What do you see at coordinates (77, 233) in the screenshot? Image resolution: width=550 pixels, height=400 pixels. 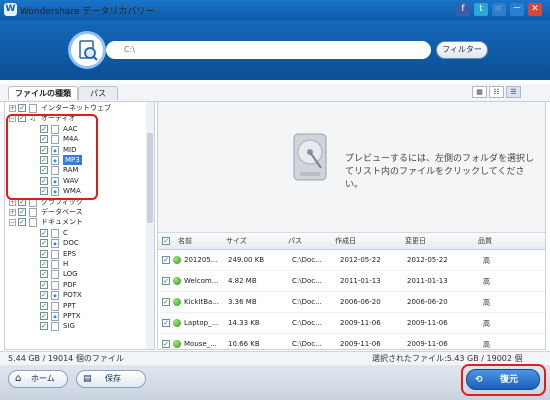 I see `tree-item: ✓ C` at bounding box center [77, 233].